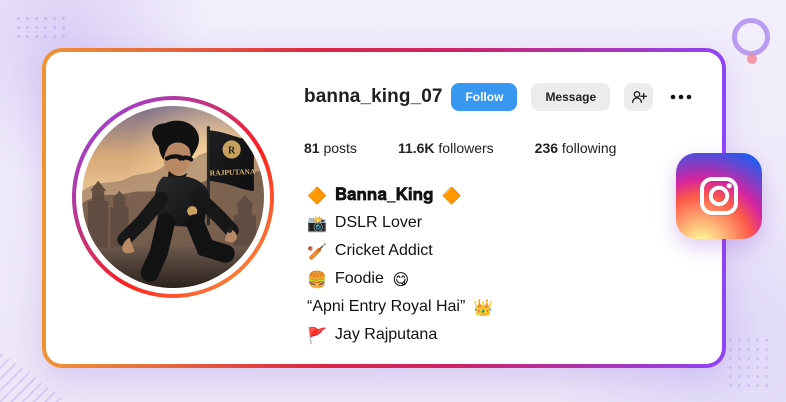 This screenshot has width=786, height=402. Describe the element at coordinates (484, 97) in the screenshot. I see `follow-button: Follow` at that location.